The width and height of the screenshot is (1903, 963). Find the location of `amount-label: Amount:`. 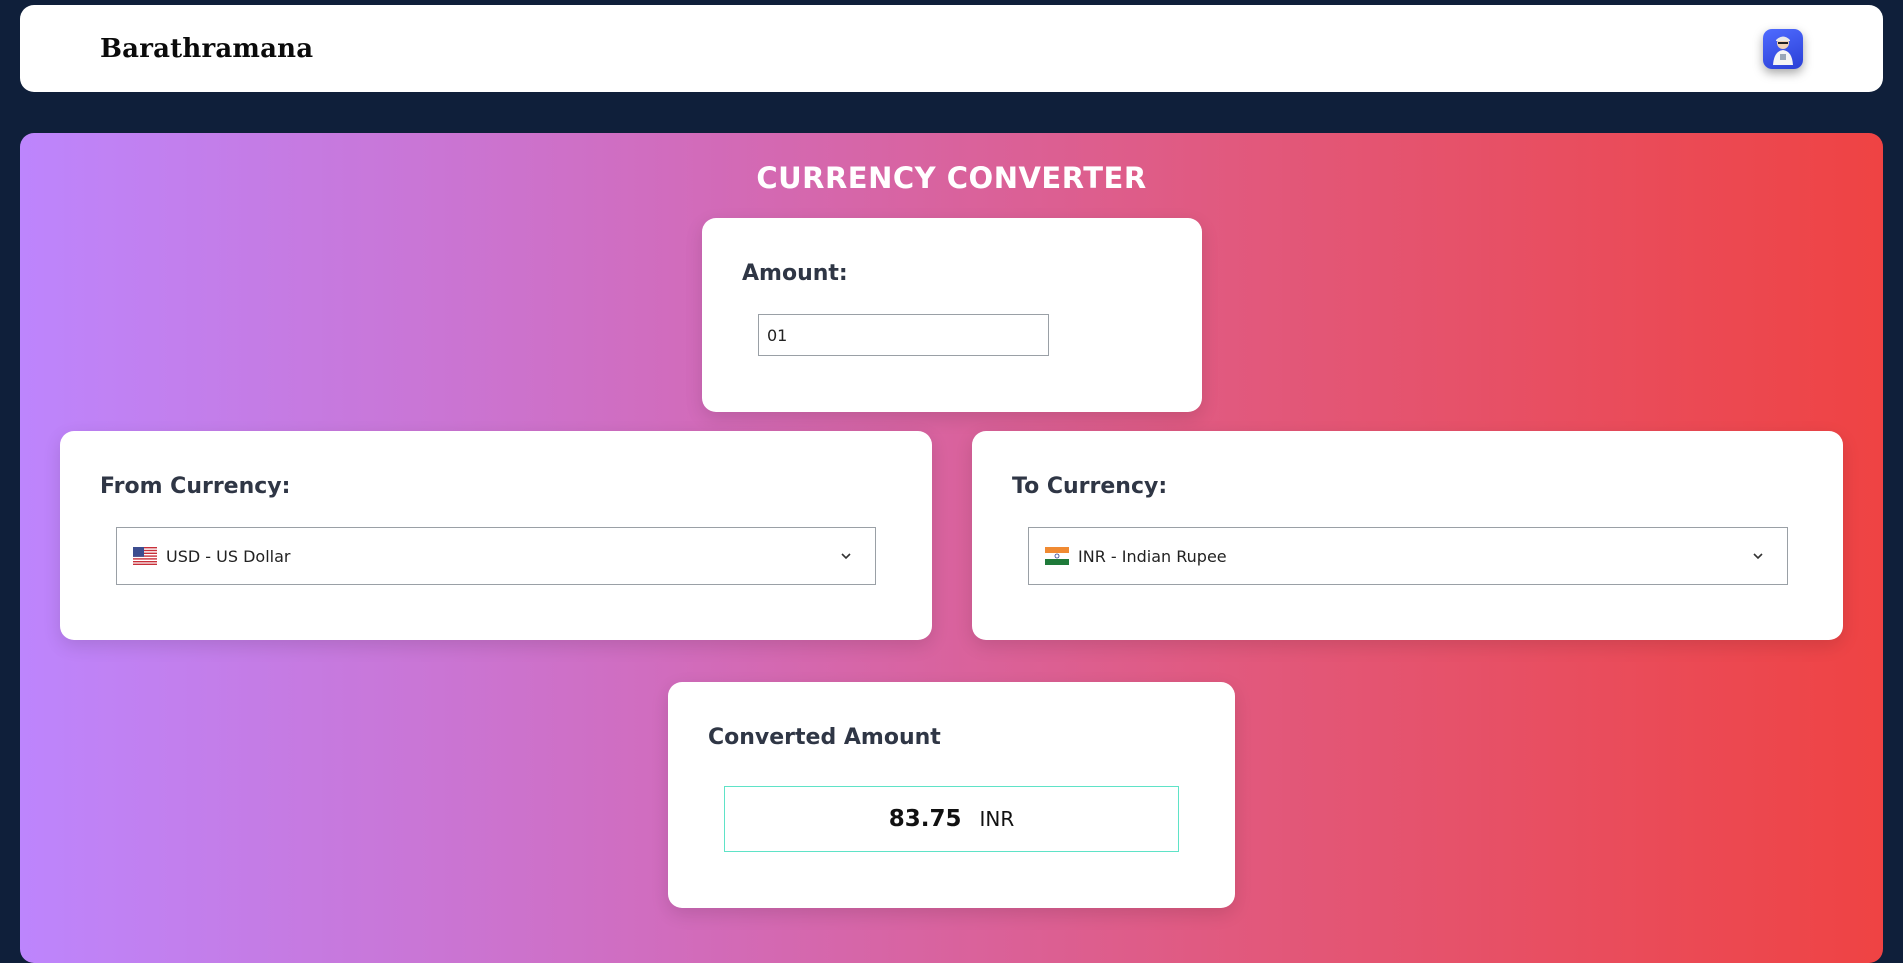

amount-label: Amount: is located at coordinates (795, 273).